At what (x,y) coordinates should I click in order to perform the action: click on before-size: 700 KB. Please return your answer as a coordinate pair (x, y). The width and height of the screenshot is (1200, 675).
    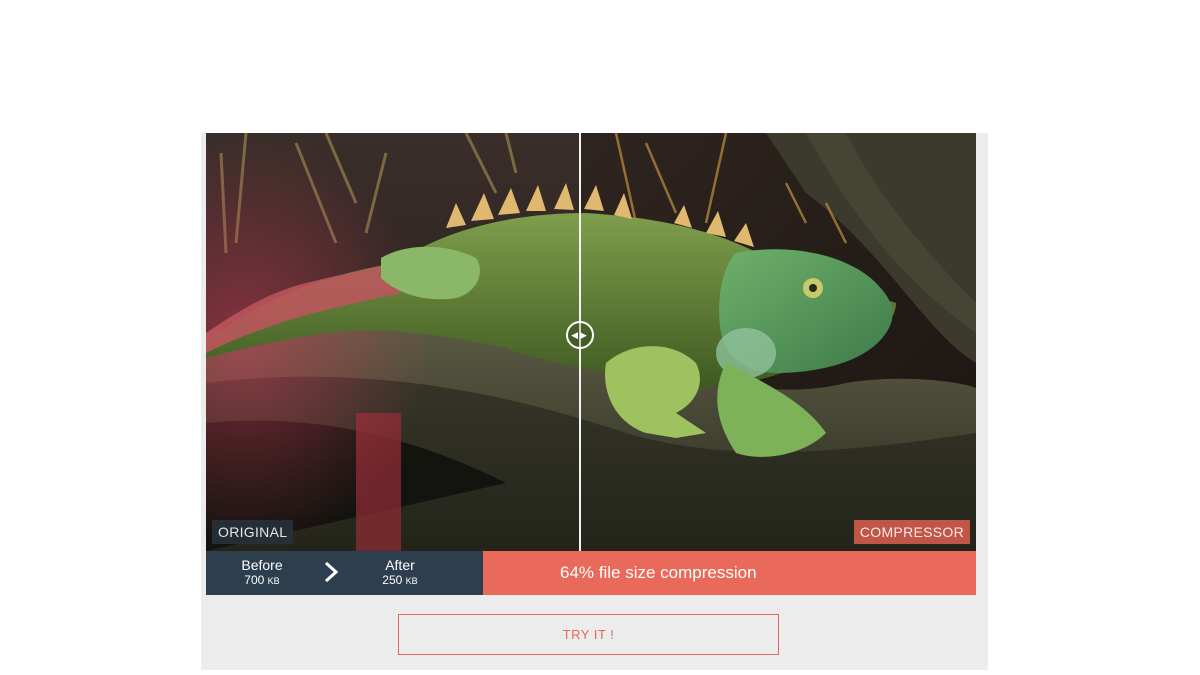
    Looking at the image, I should click on (262, 580).